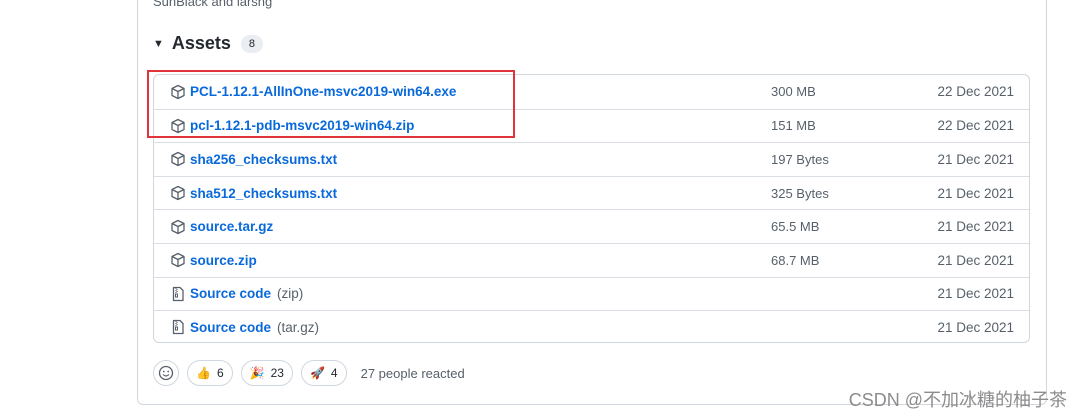  I want to click on asset-row: Source code (tar.gz) 21 Dec 2021, so click(591, 326).